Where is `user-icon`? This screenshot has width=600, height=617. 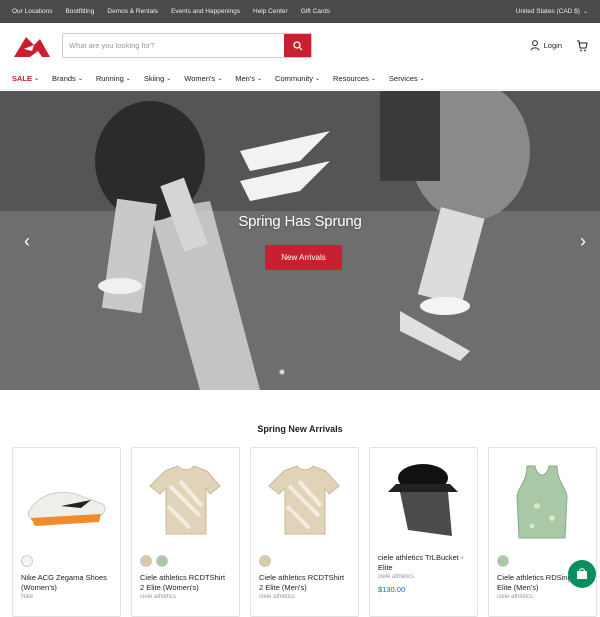
user-icon is located at coordinates (535, 45).